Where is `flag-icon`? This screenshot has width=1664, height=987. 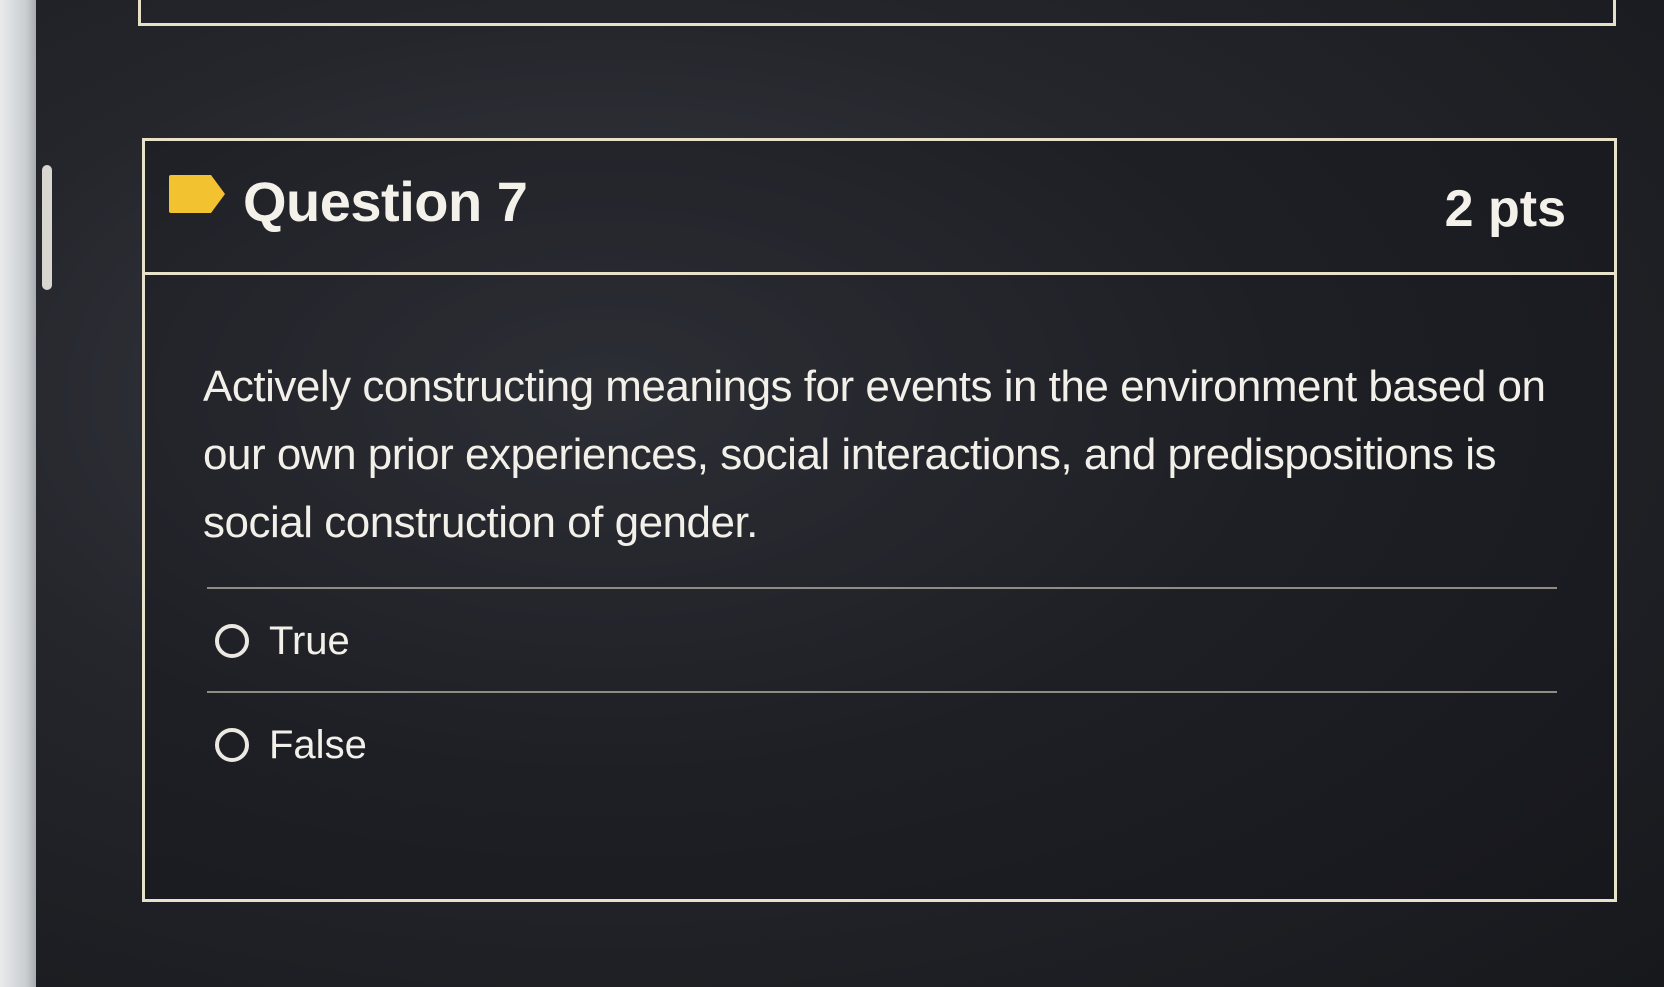
flag-icon is located at coordinates (197, 194).